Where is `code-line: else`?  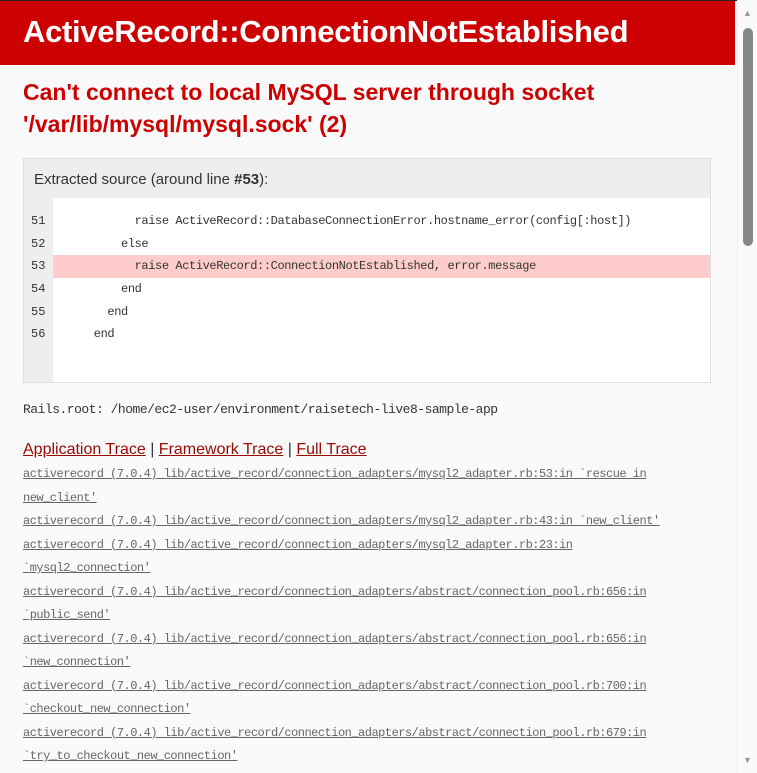
code-line: else is located at coordinates (101, 243).